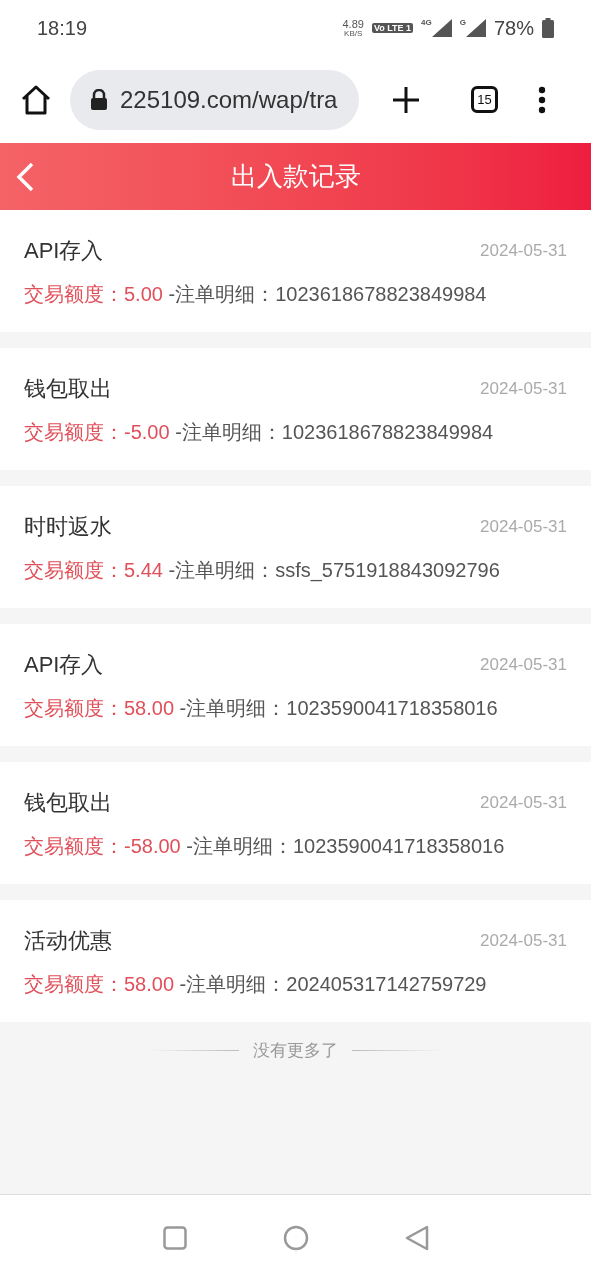  What do you see at coordinates (406, 99) in the screenshot?
I see `plus-icon` at bounding box center [406, 99].